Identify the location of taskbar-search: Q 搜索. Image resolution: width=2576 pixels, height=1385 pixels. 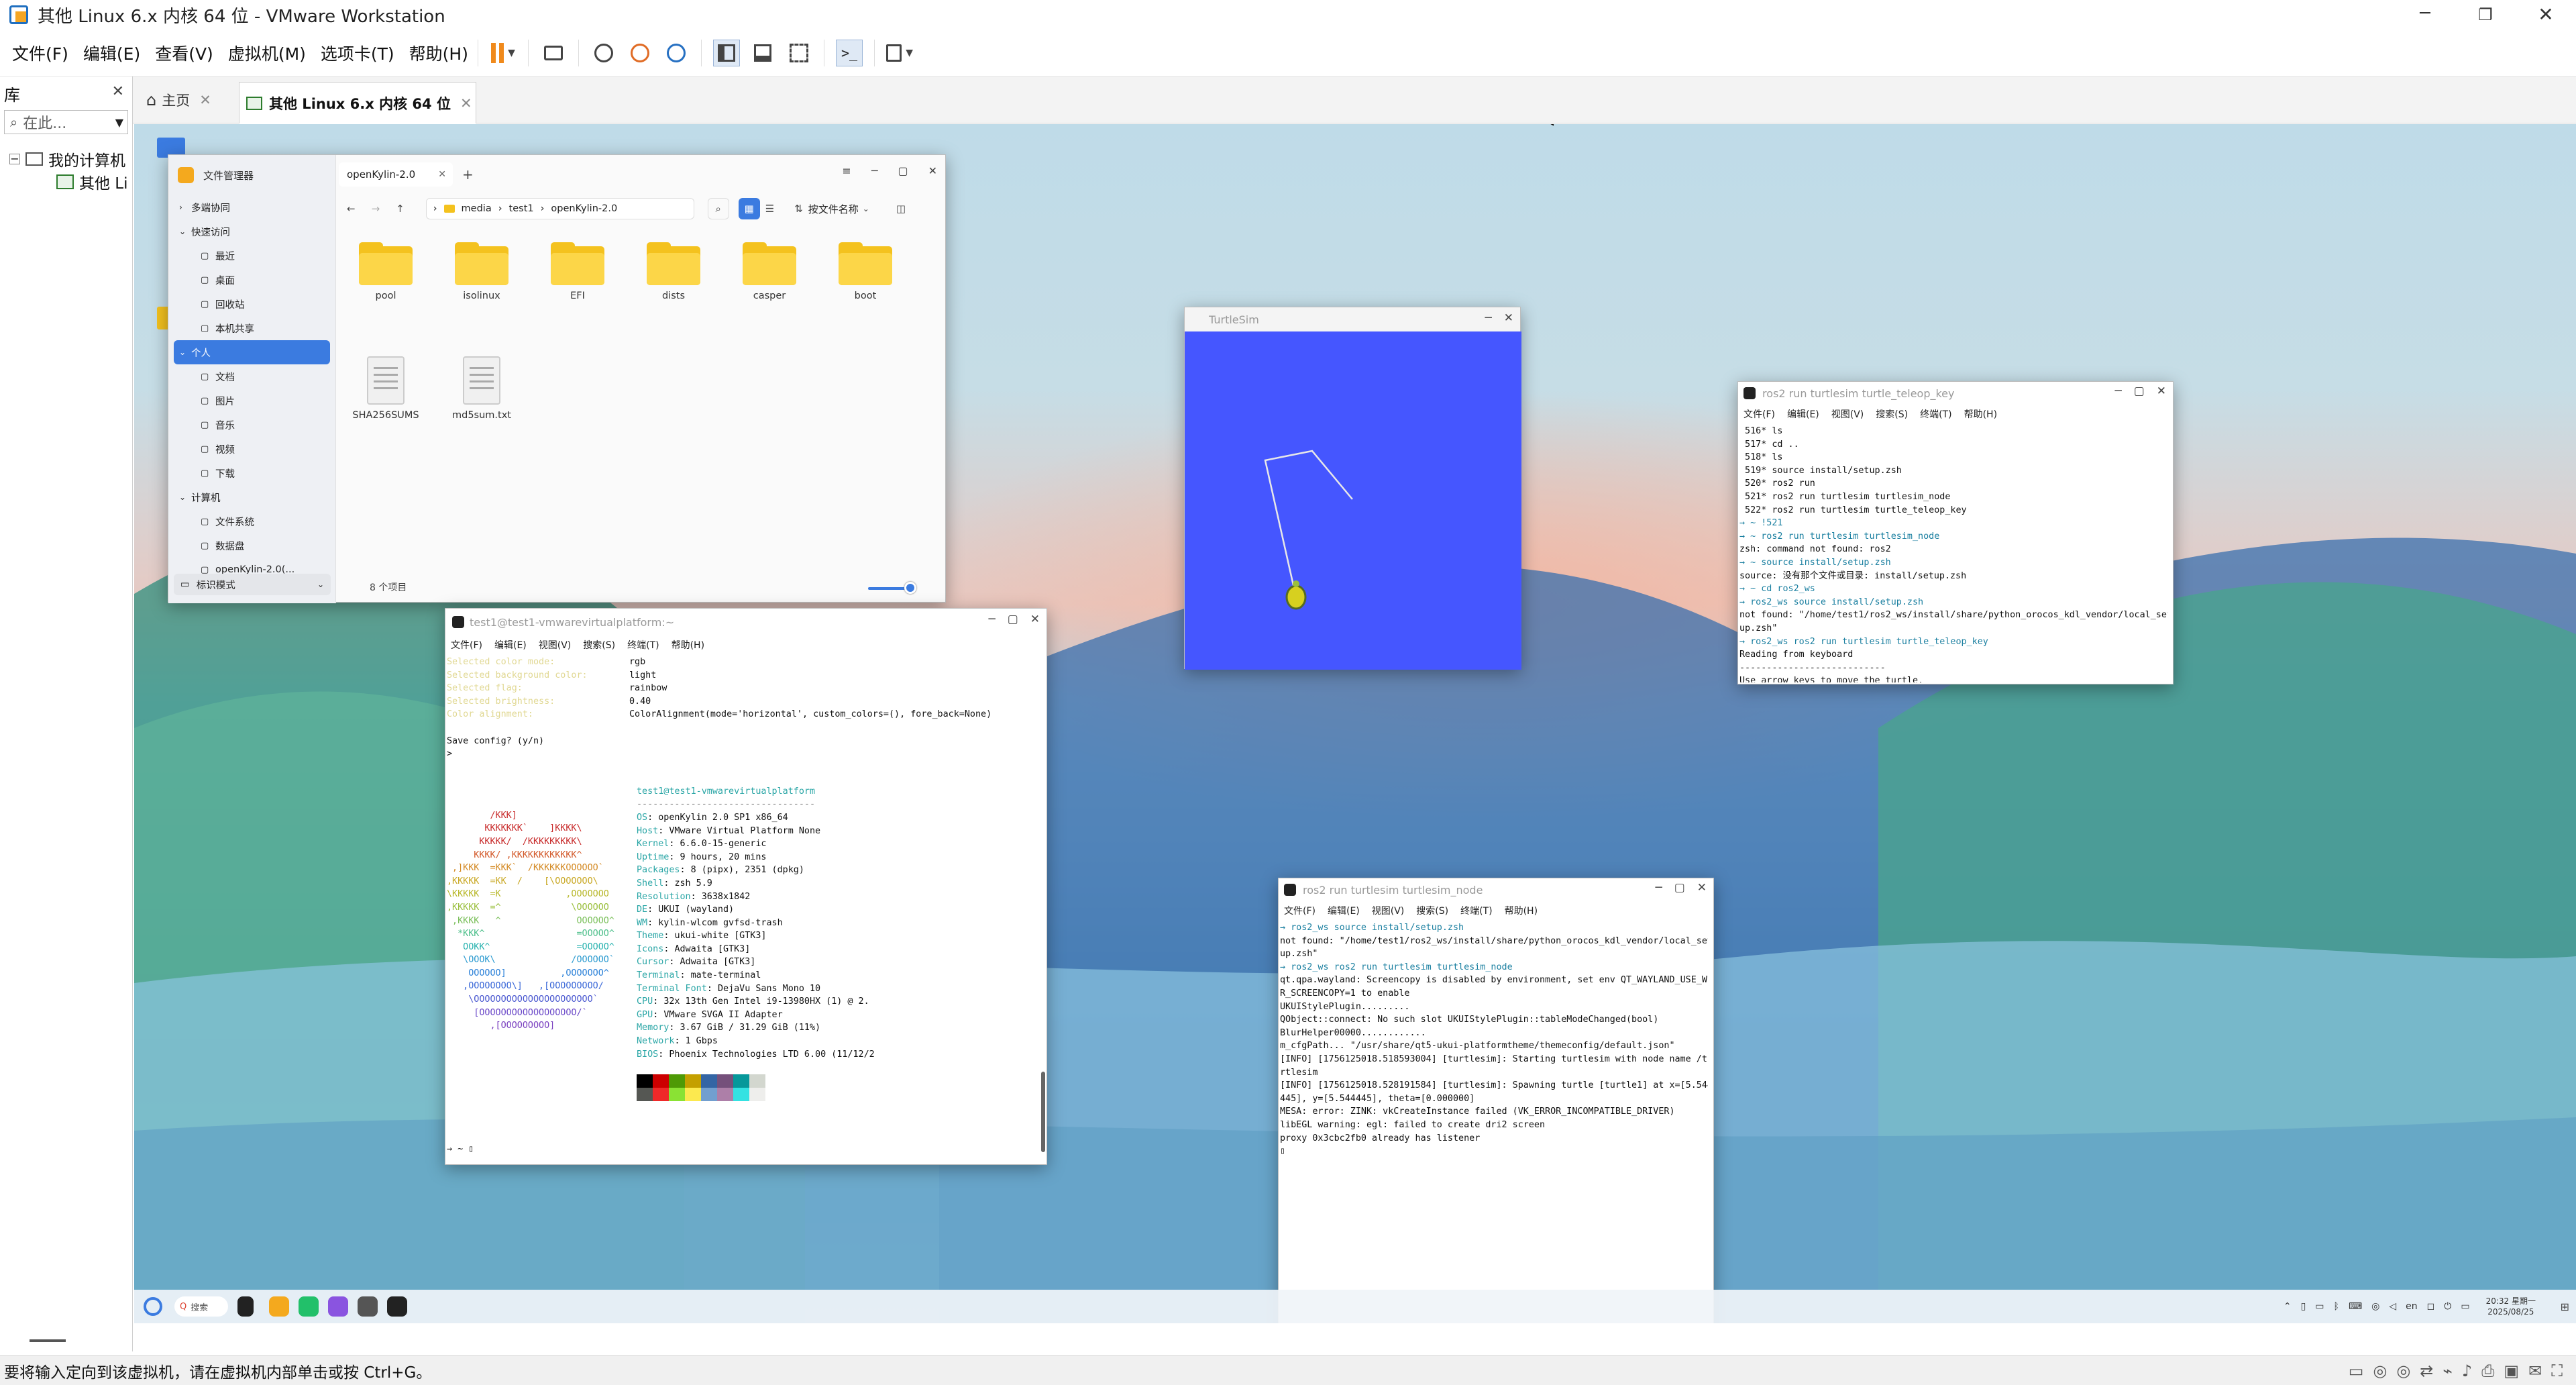
(201, 1306).